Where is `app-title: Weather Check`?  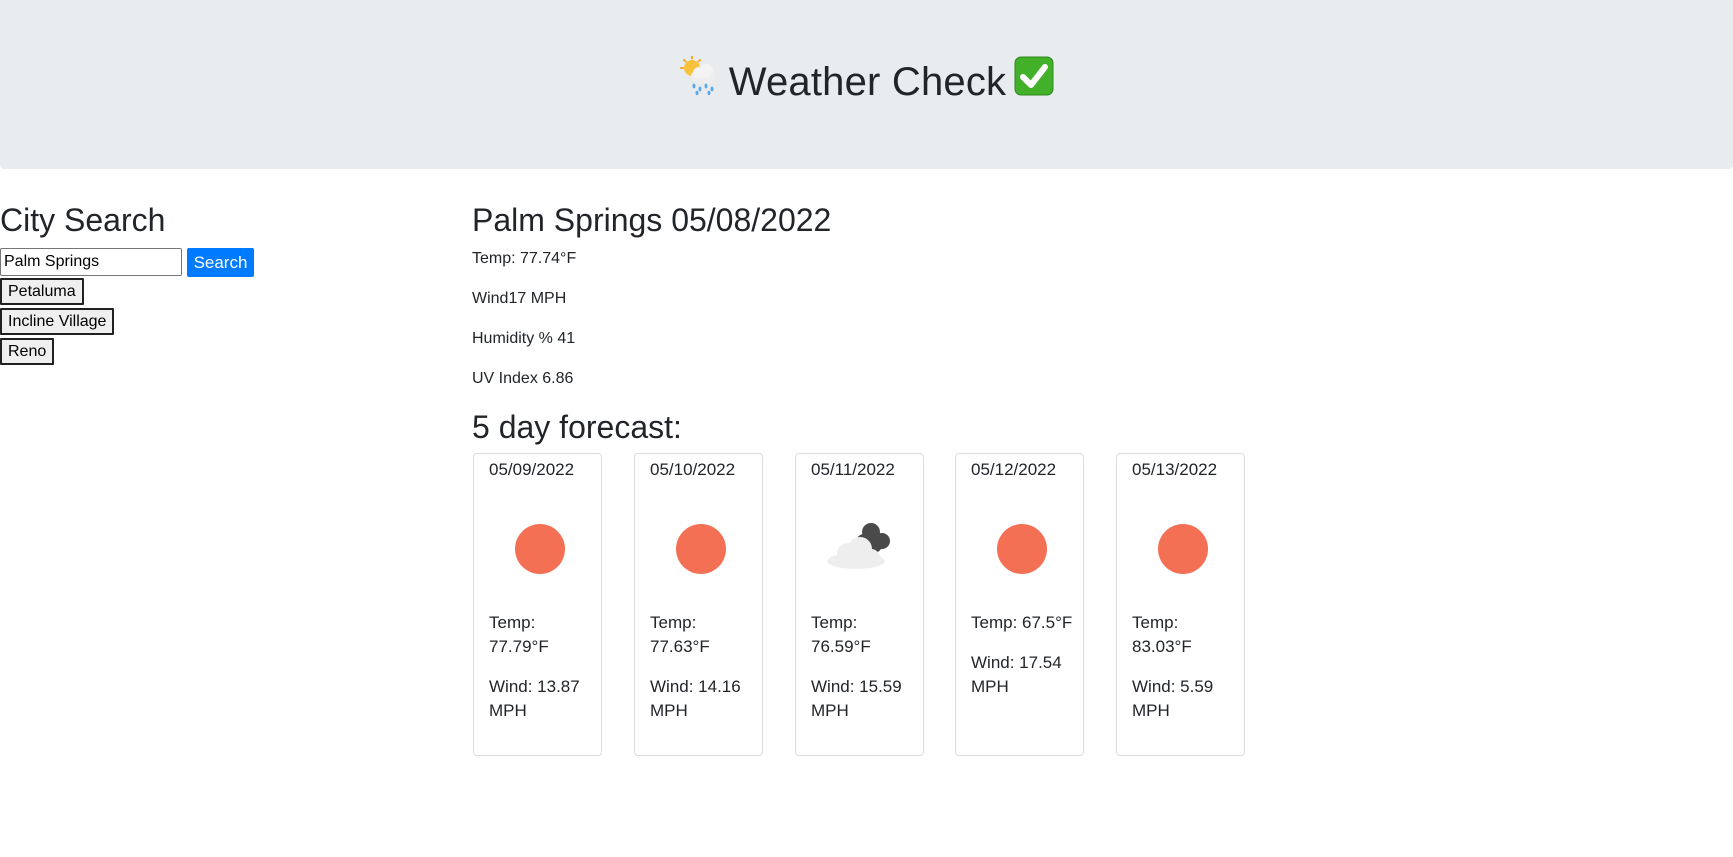 app-title: Weather Check is located at coordinates (866, 83).